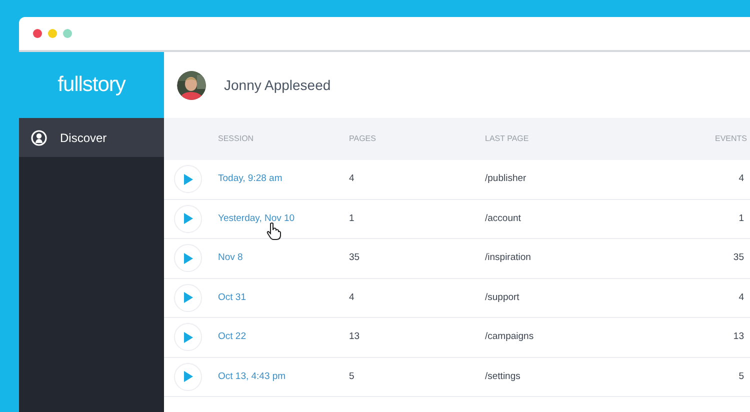  Describe the element at coordinates (363, 139) in the screenshot. I see `column-header: PAGES` at that location.